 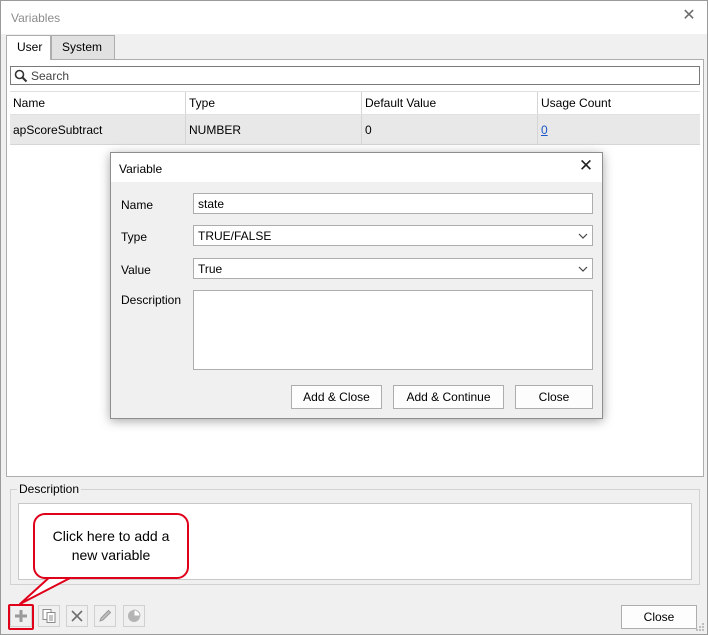 I want to click on description-label: Description, so click(x=151, y=300).